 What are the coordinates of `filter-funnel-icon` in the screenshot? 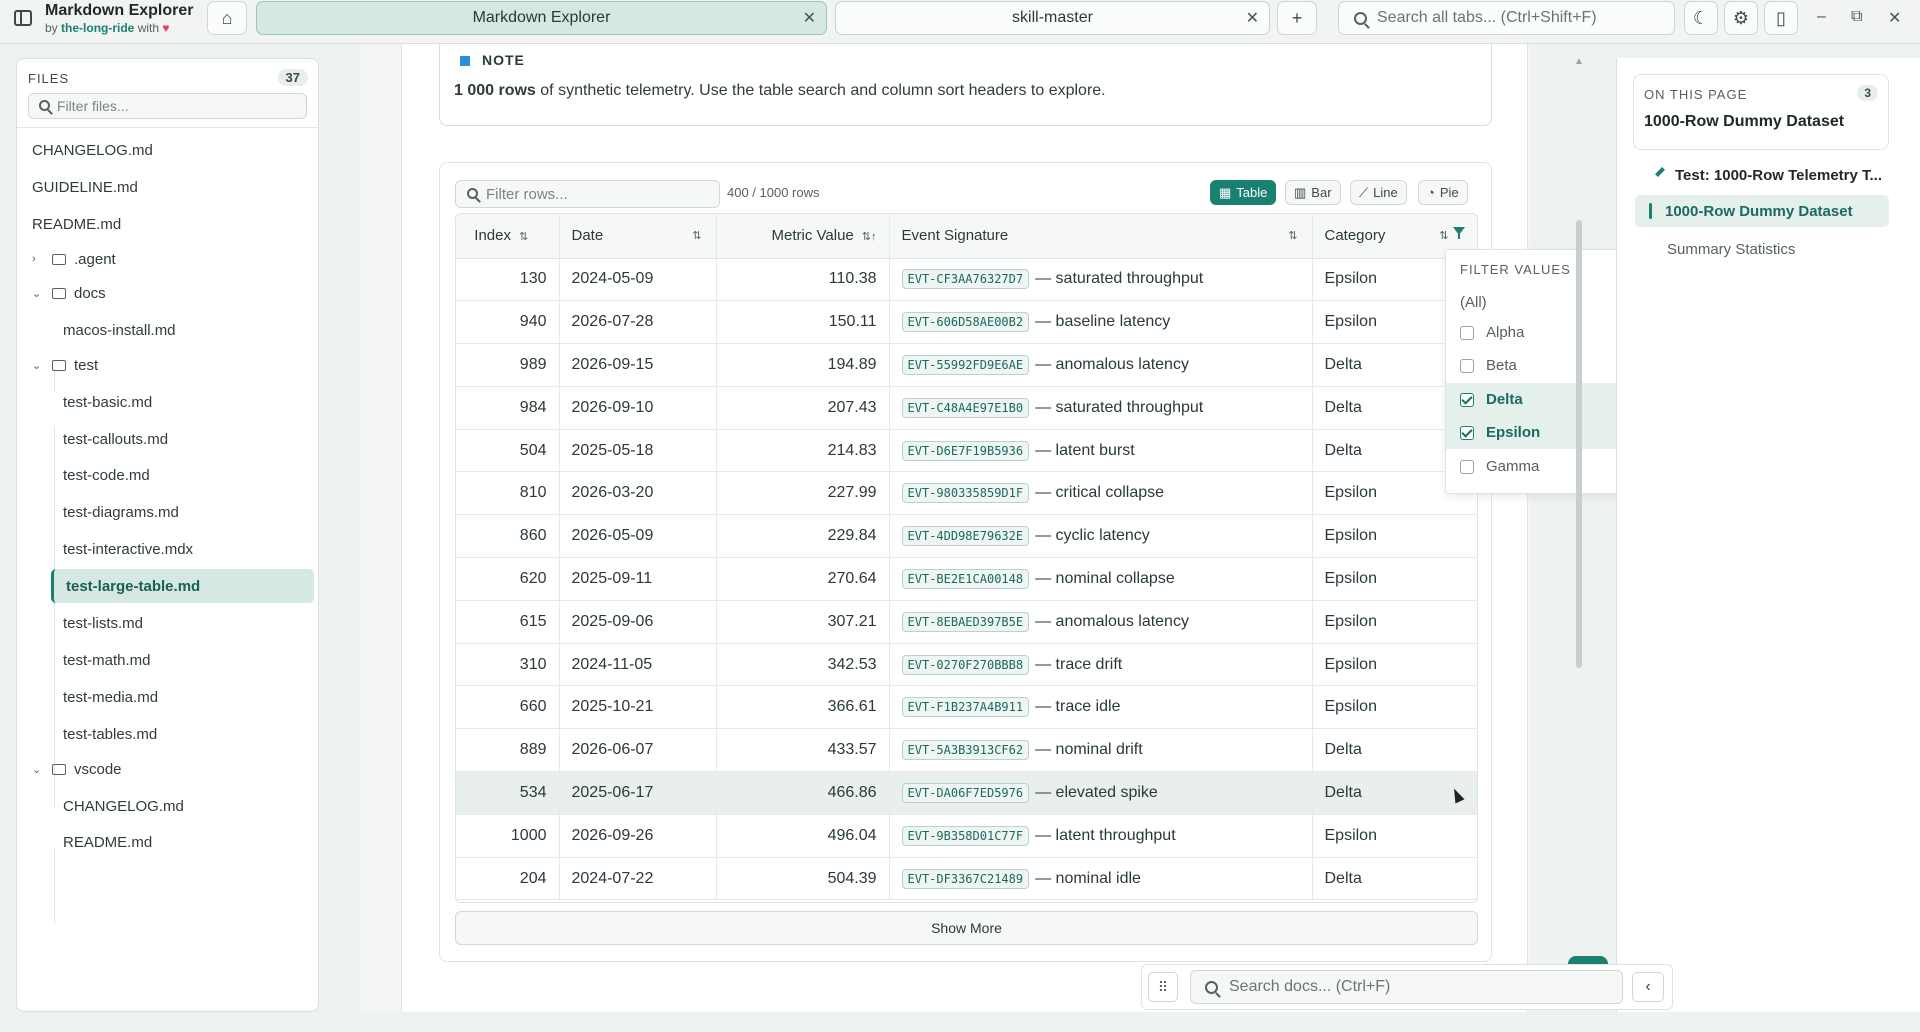 It's located at (1458, 233).